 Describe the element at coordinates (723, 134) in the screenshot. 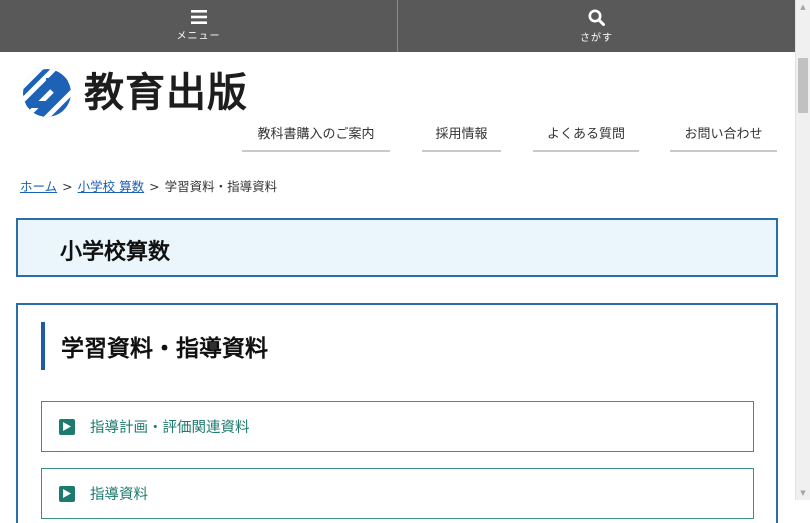

I see `nav-item-label: お問い合わせ` at that location.